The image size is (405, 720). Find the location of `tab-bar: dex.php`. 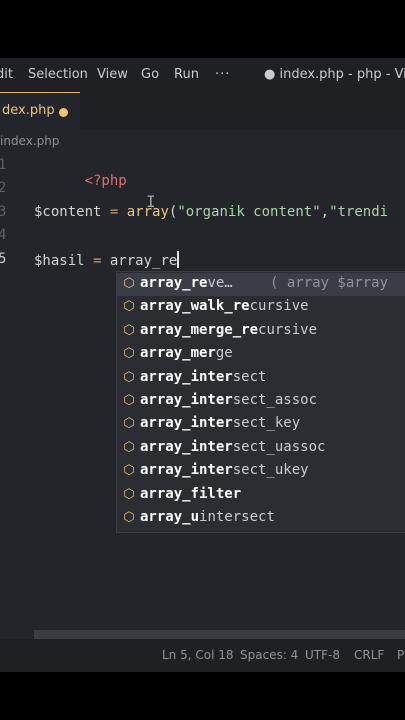

tab-bar: dex.php is located at coordinates (202, 111).